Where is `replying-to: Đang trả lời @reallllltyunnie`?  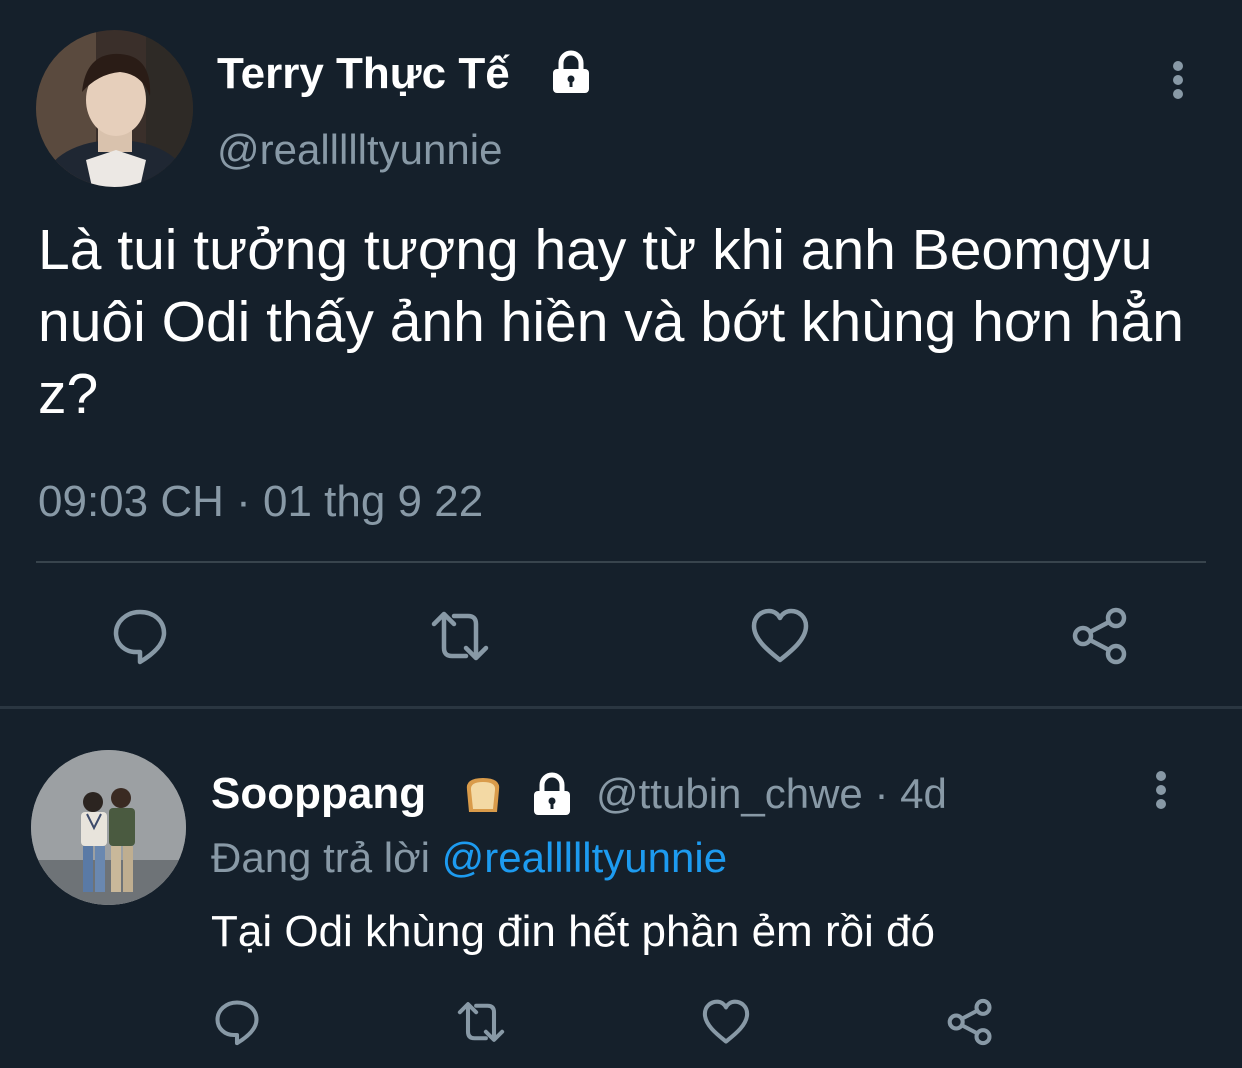 replying-to: Đang trả lời @reallllltyunnie is located at coordinates (469, 858).